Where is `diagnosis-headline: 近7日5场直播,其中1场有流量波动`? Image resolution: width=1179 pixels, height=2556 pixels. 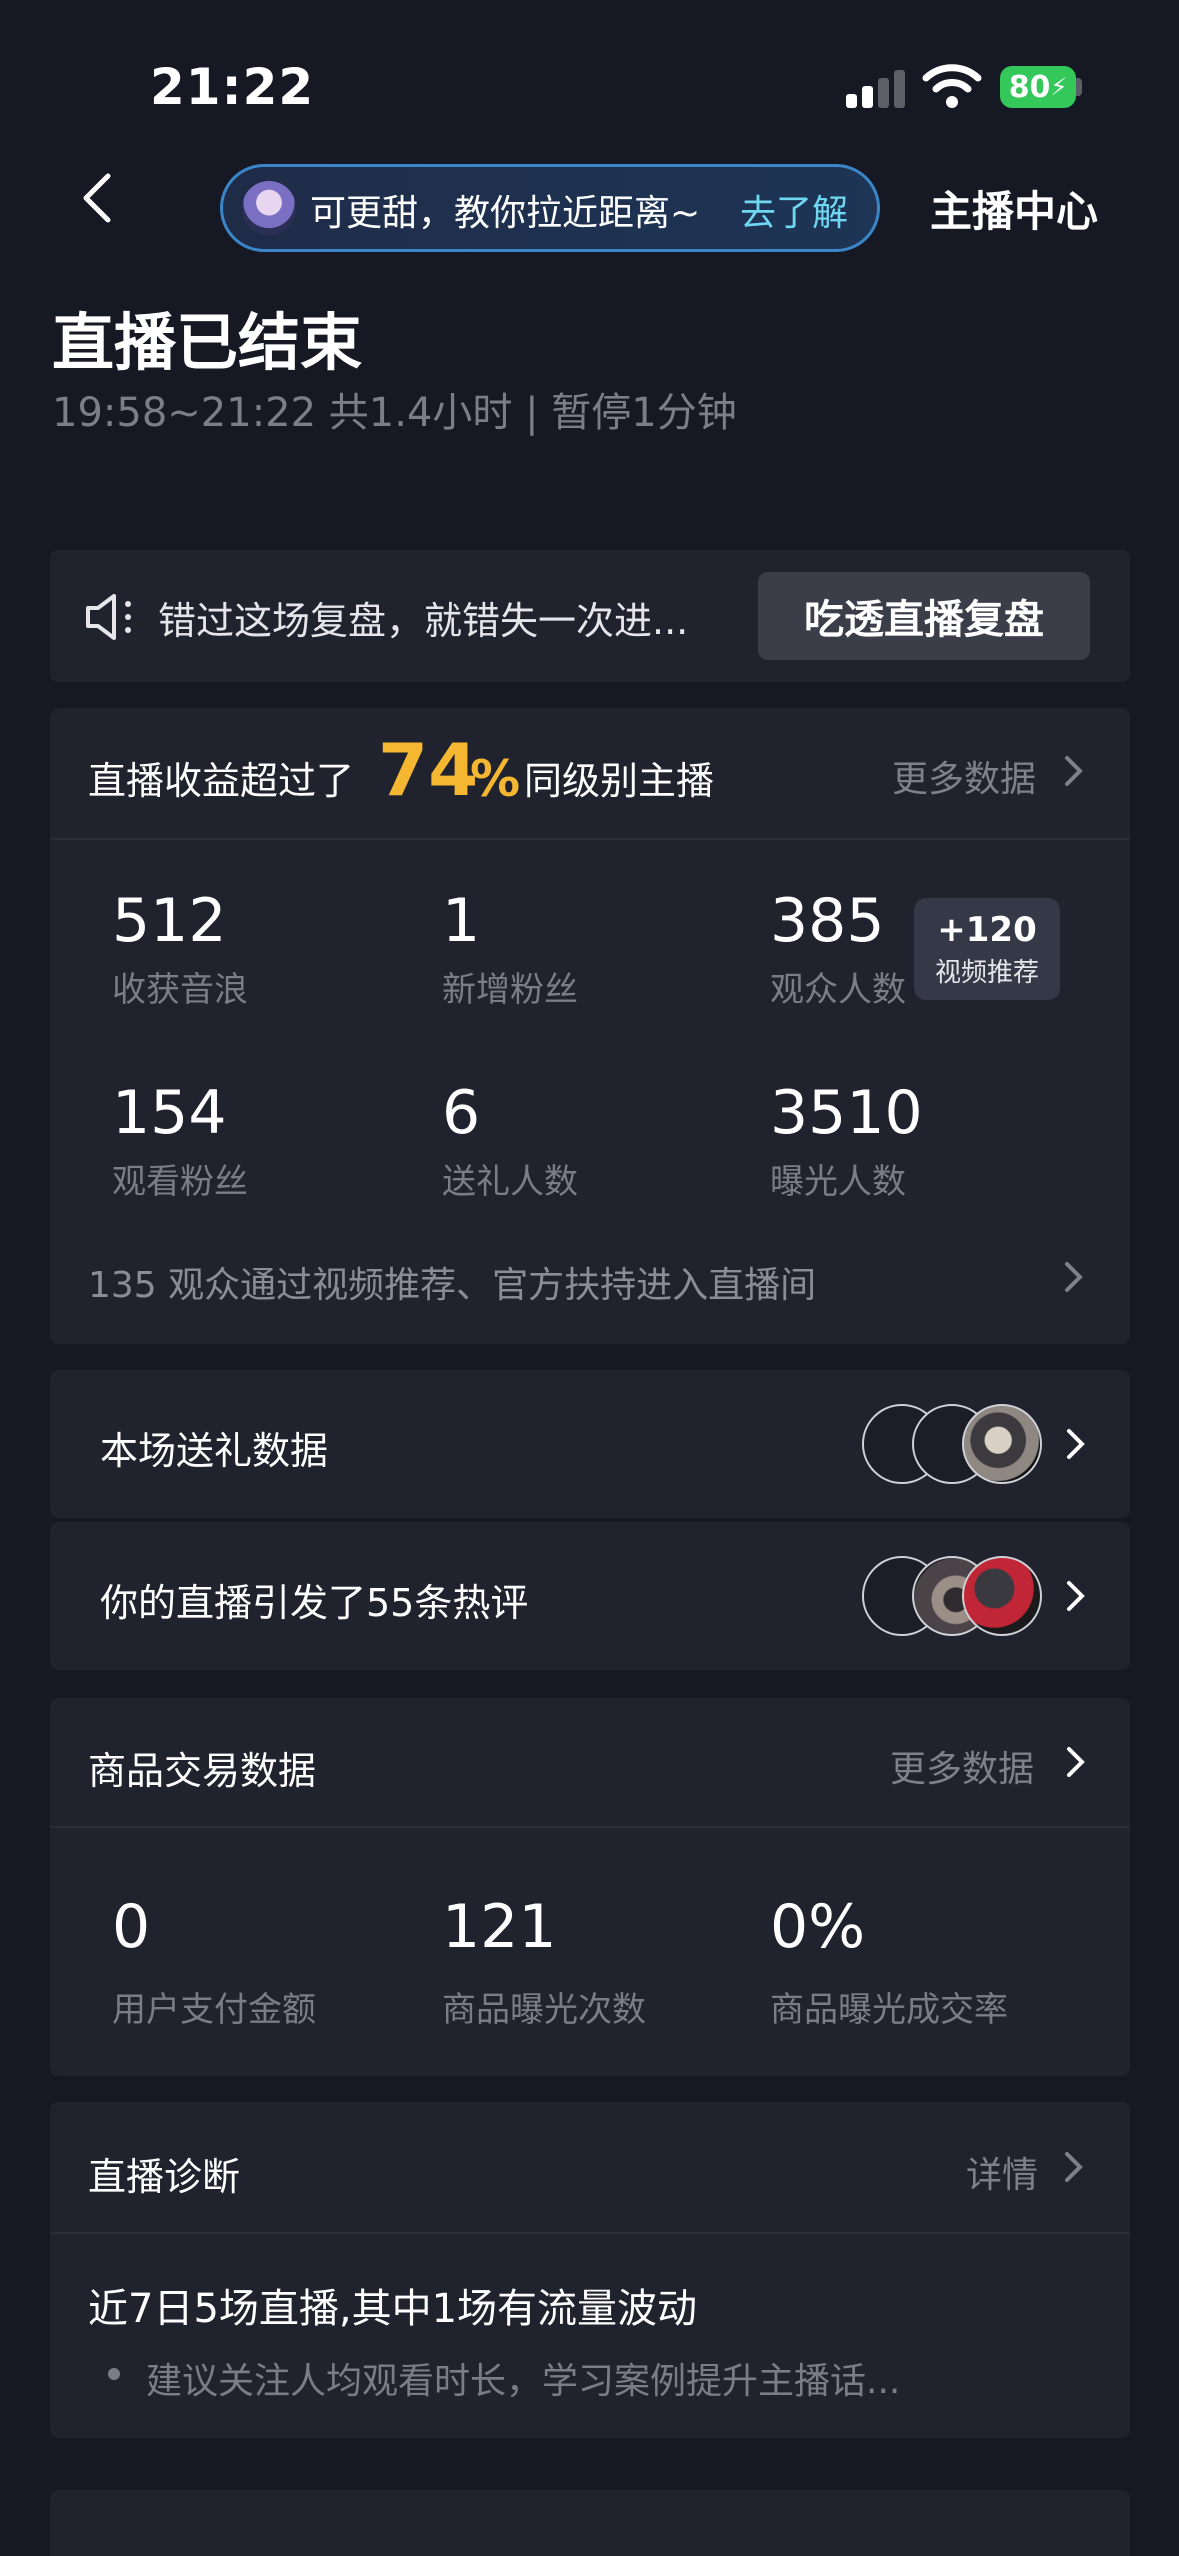 diagnosis-headline: 近7日5场直播,其中1场有流量波动 is located at coordinates (393, 2309).